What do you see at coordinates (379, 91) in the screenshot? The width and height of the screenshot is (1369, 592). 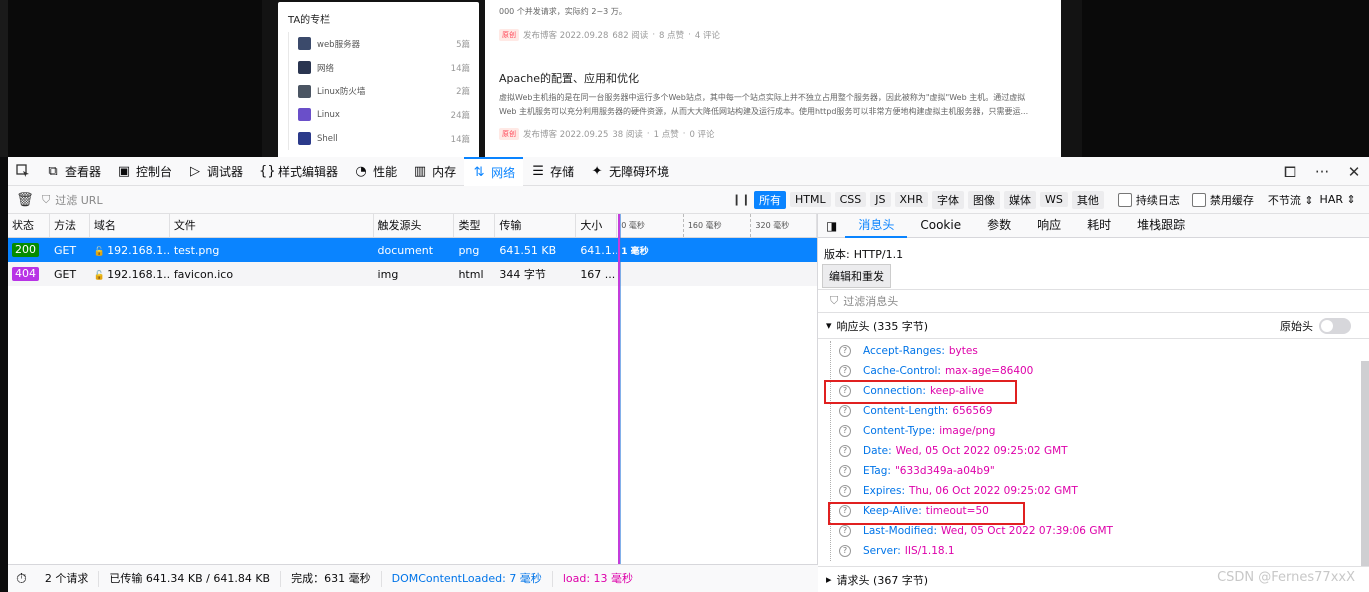 I see `column-item: Linux防火墙 2篇` at bounding box center [379, 91].